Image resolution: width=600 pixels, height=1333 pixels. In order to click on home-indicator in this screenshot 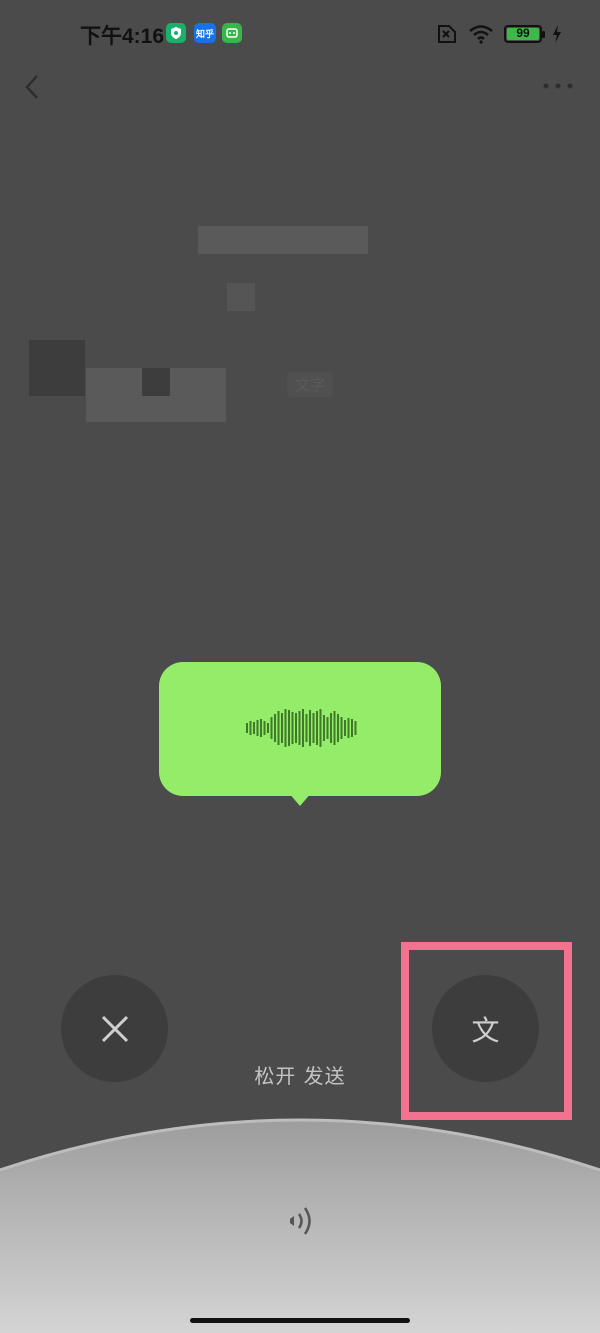, I will do `click(300, 1320)`.